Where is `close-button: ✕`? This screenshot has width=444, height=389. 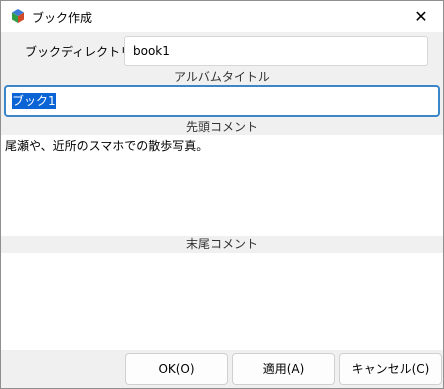 close-button: ✕ is located at coordinates (421, 16).